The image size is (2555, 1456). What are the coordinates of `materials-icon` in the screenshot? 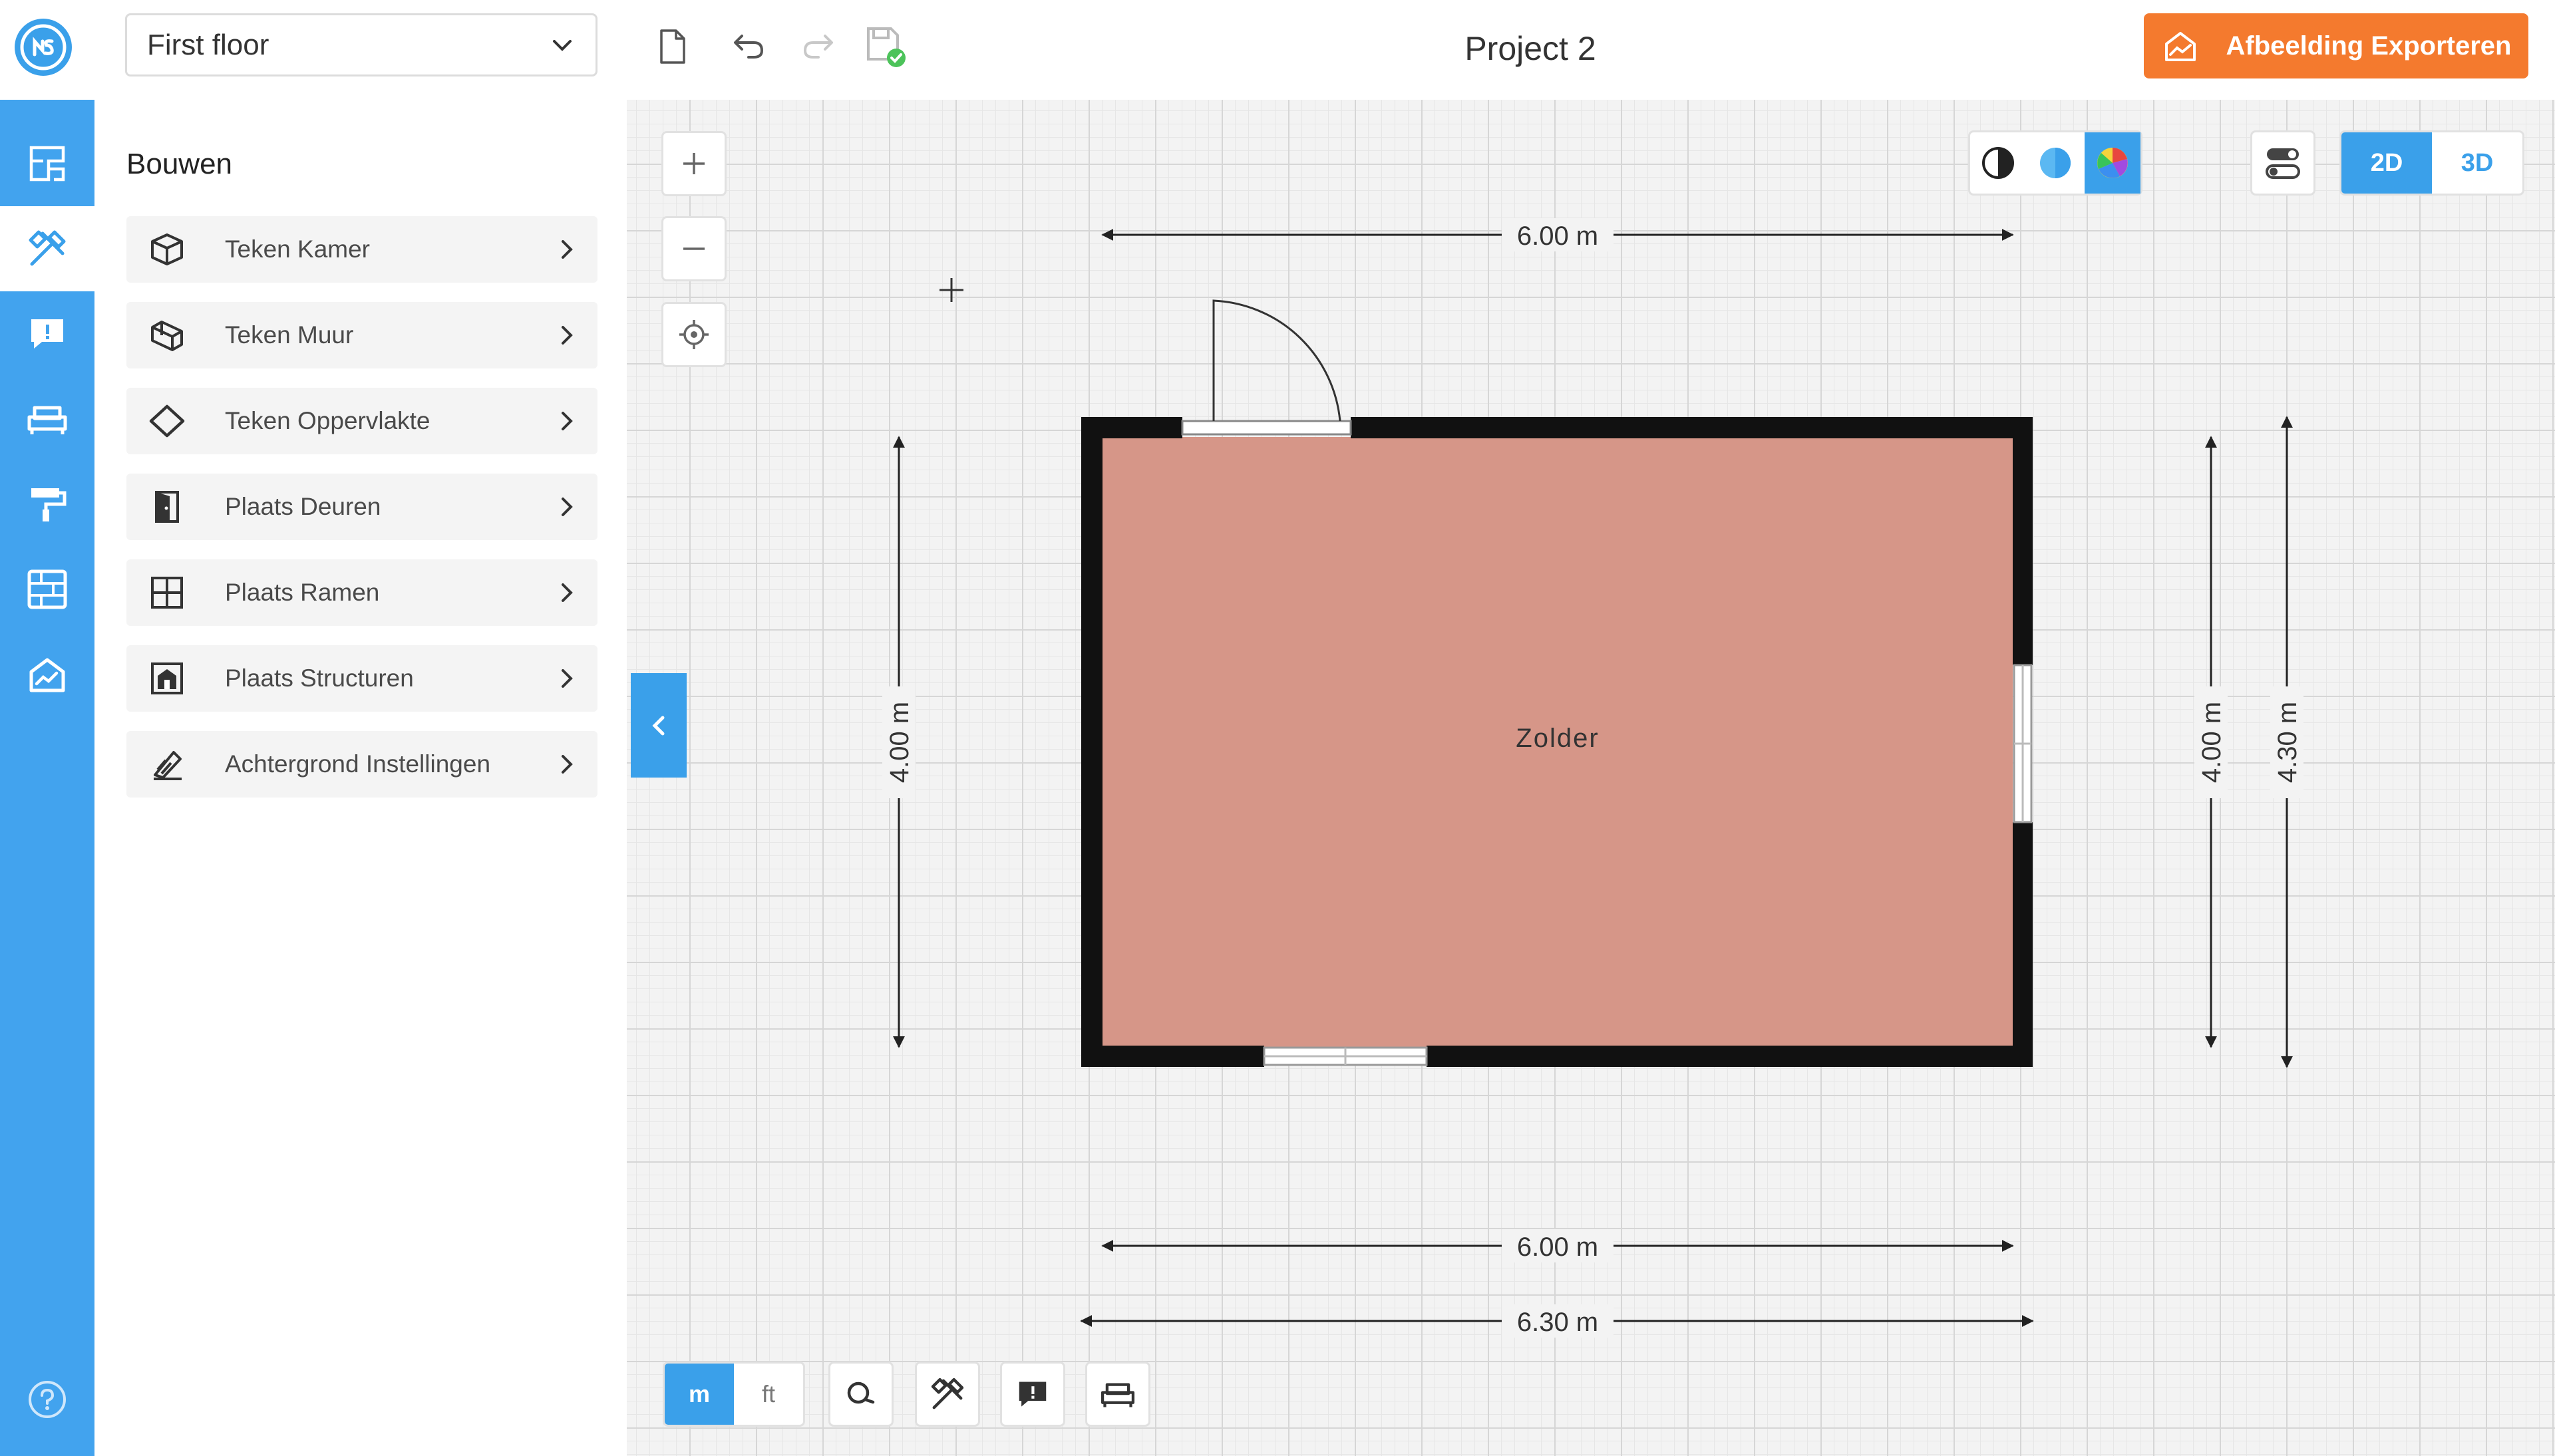 It's located at (47, 589).